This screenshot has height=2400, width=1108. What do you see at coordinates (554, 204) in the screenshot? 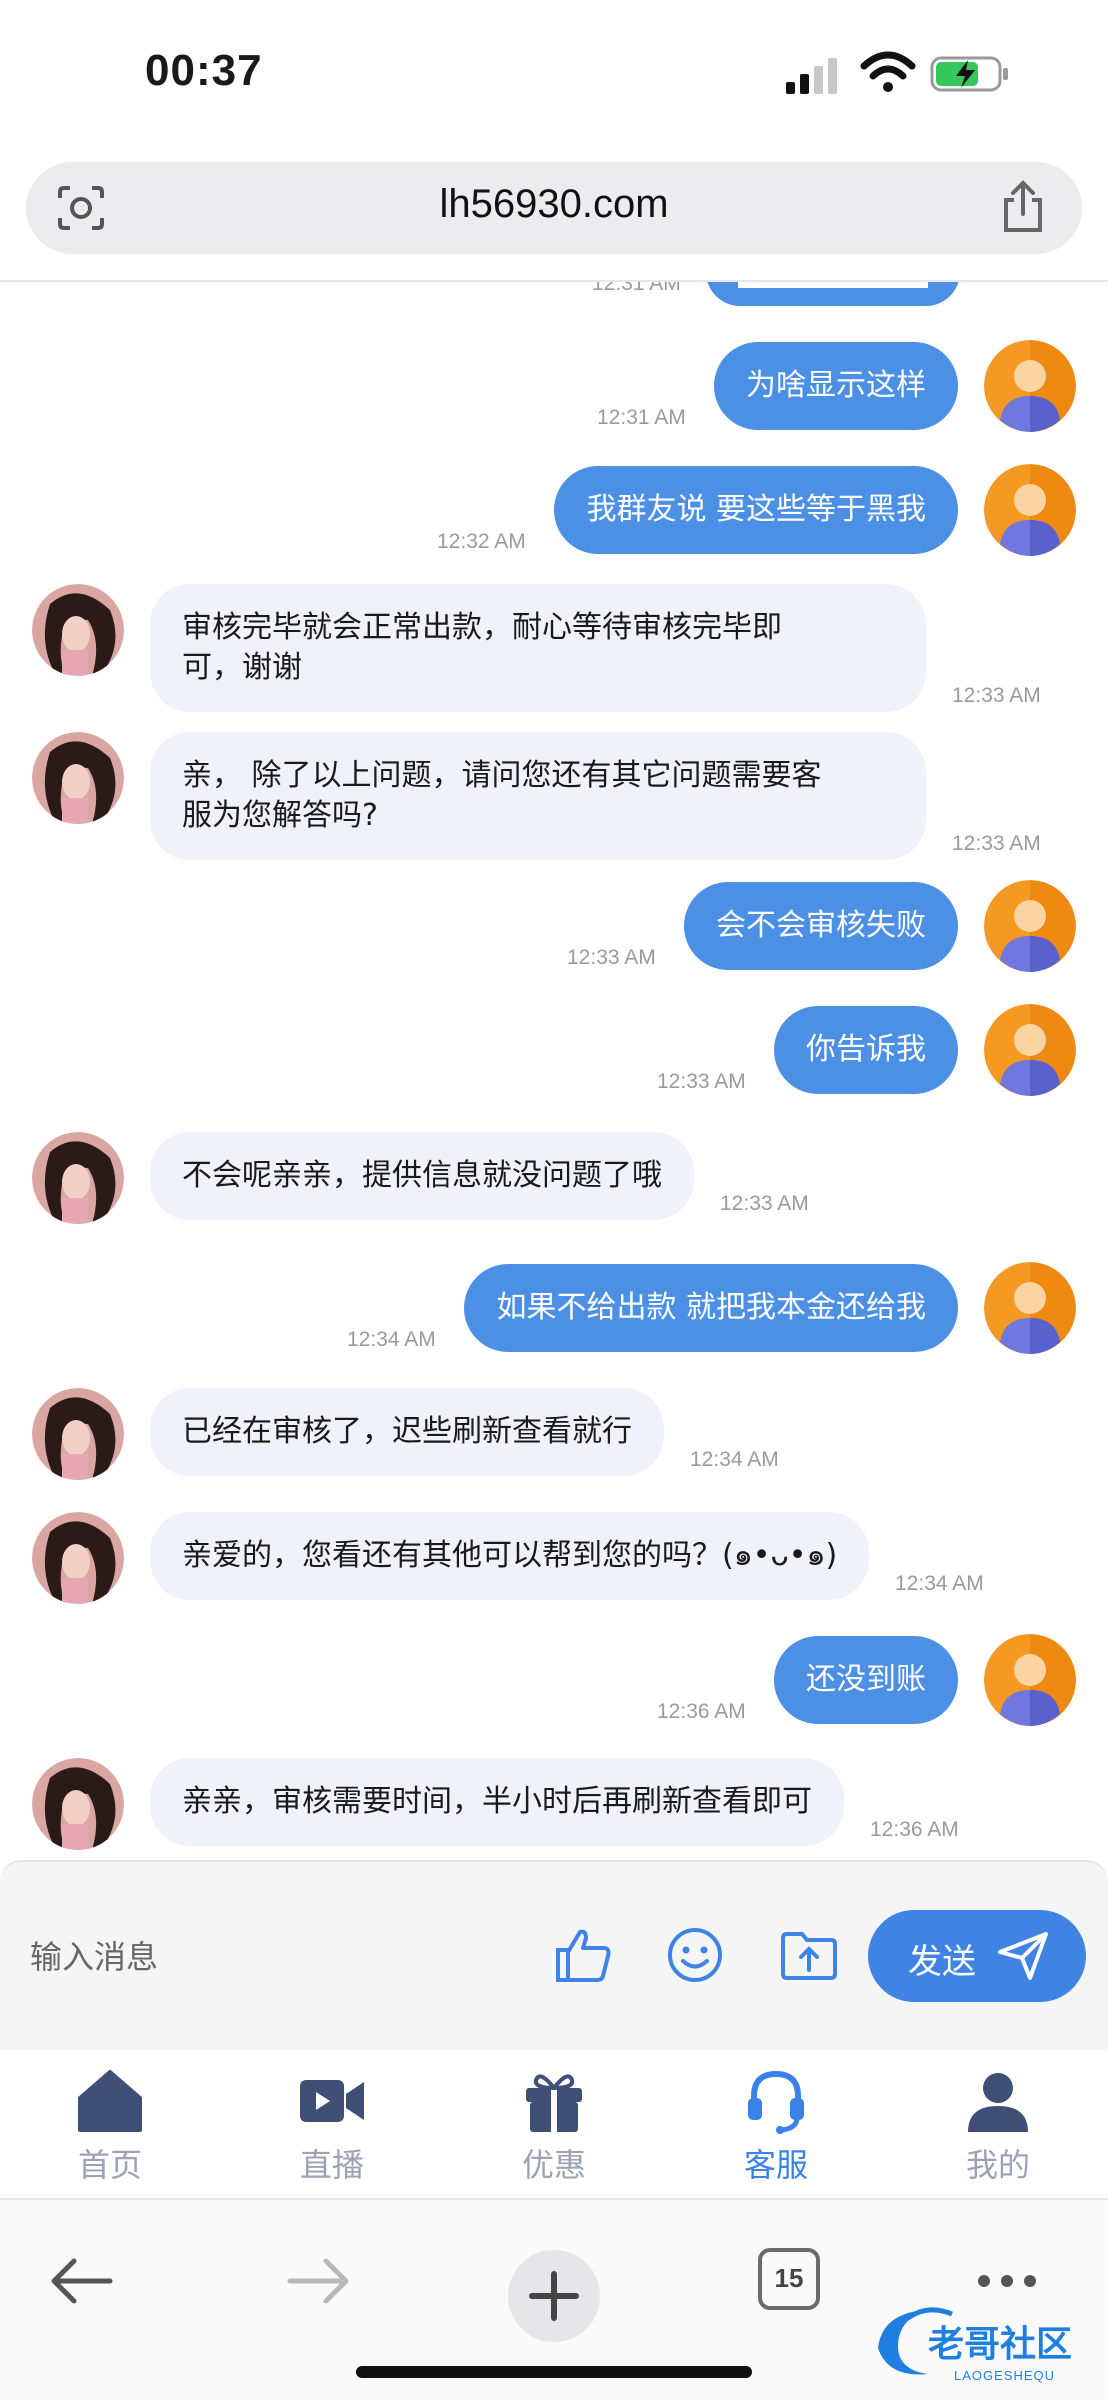
I see `url-text: lh56930.com` at bounding box center [554, 204].